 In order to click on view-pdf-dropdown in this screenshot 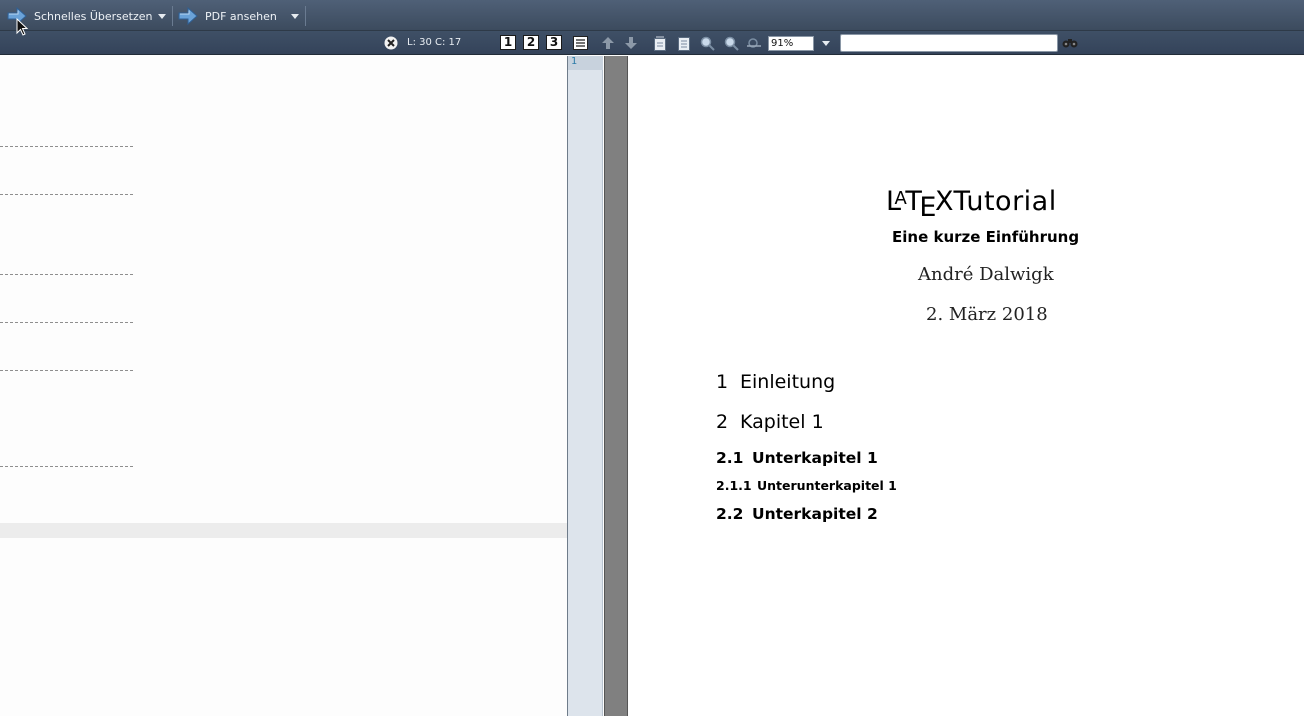, I will do `click(295, 16)`.